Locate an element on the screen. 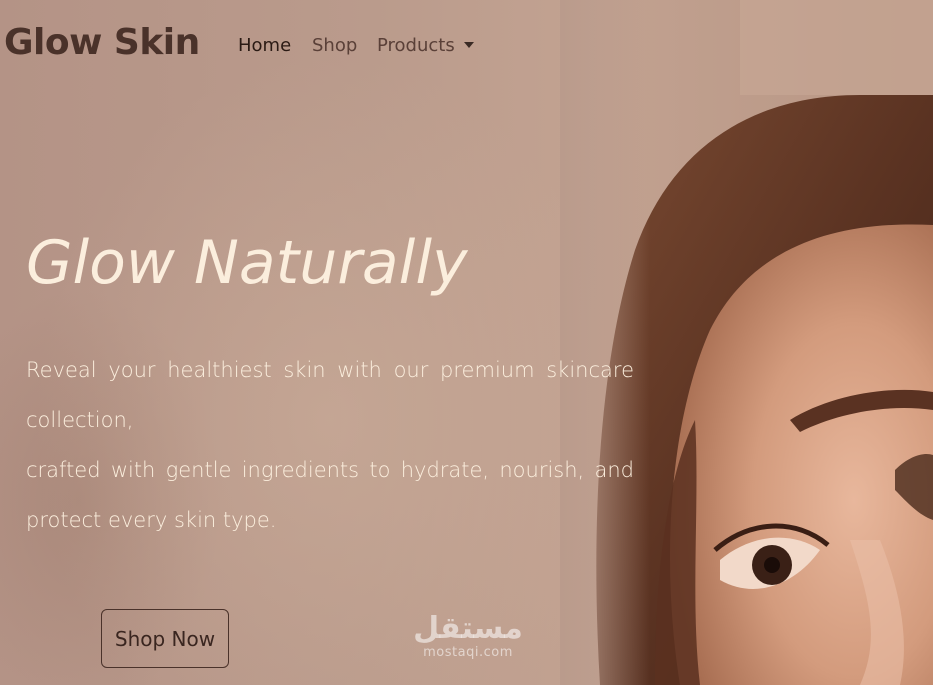 The width and height of the screenshot is (933, 685). watermark-logo: مستقل is located at coordinates (468, 628).